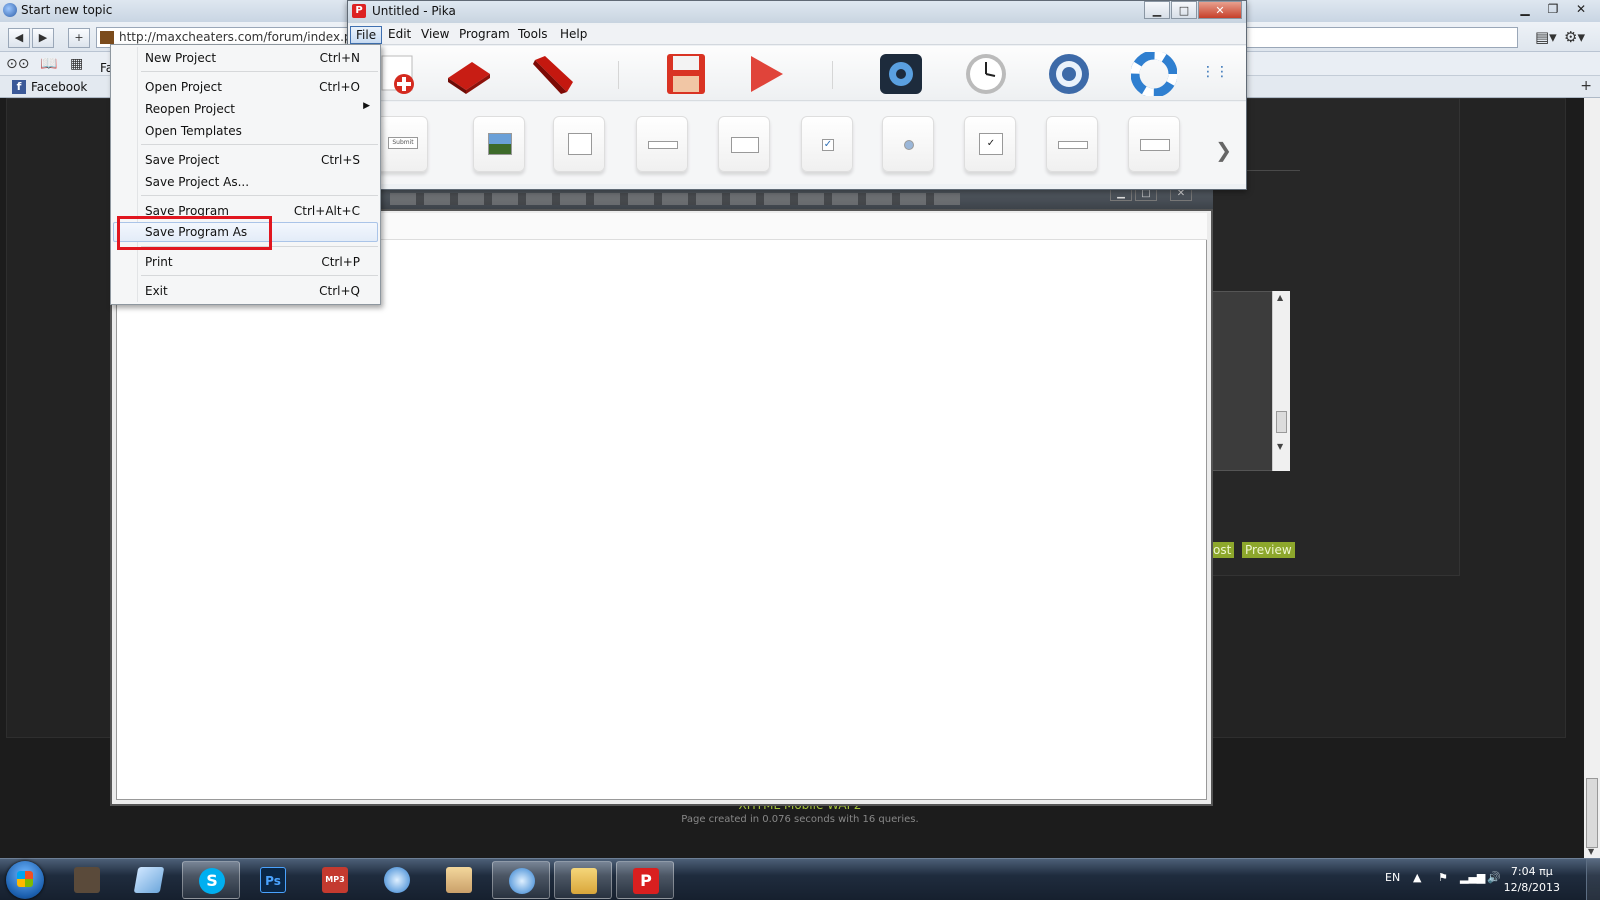 Image resolution: width=1600 pixels, height=900 pixels. What do you see at coordinates (19, 87) in the screenshot?
I see `facebook-icon: f` at bounding box center [19, 87].